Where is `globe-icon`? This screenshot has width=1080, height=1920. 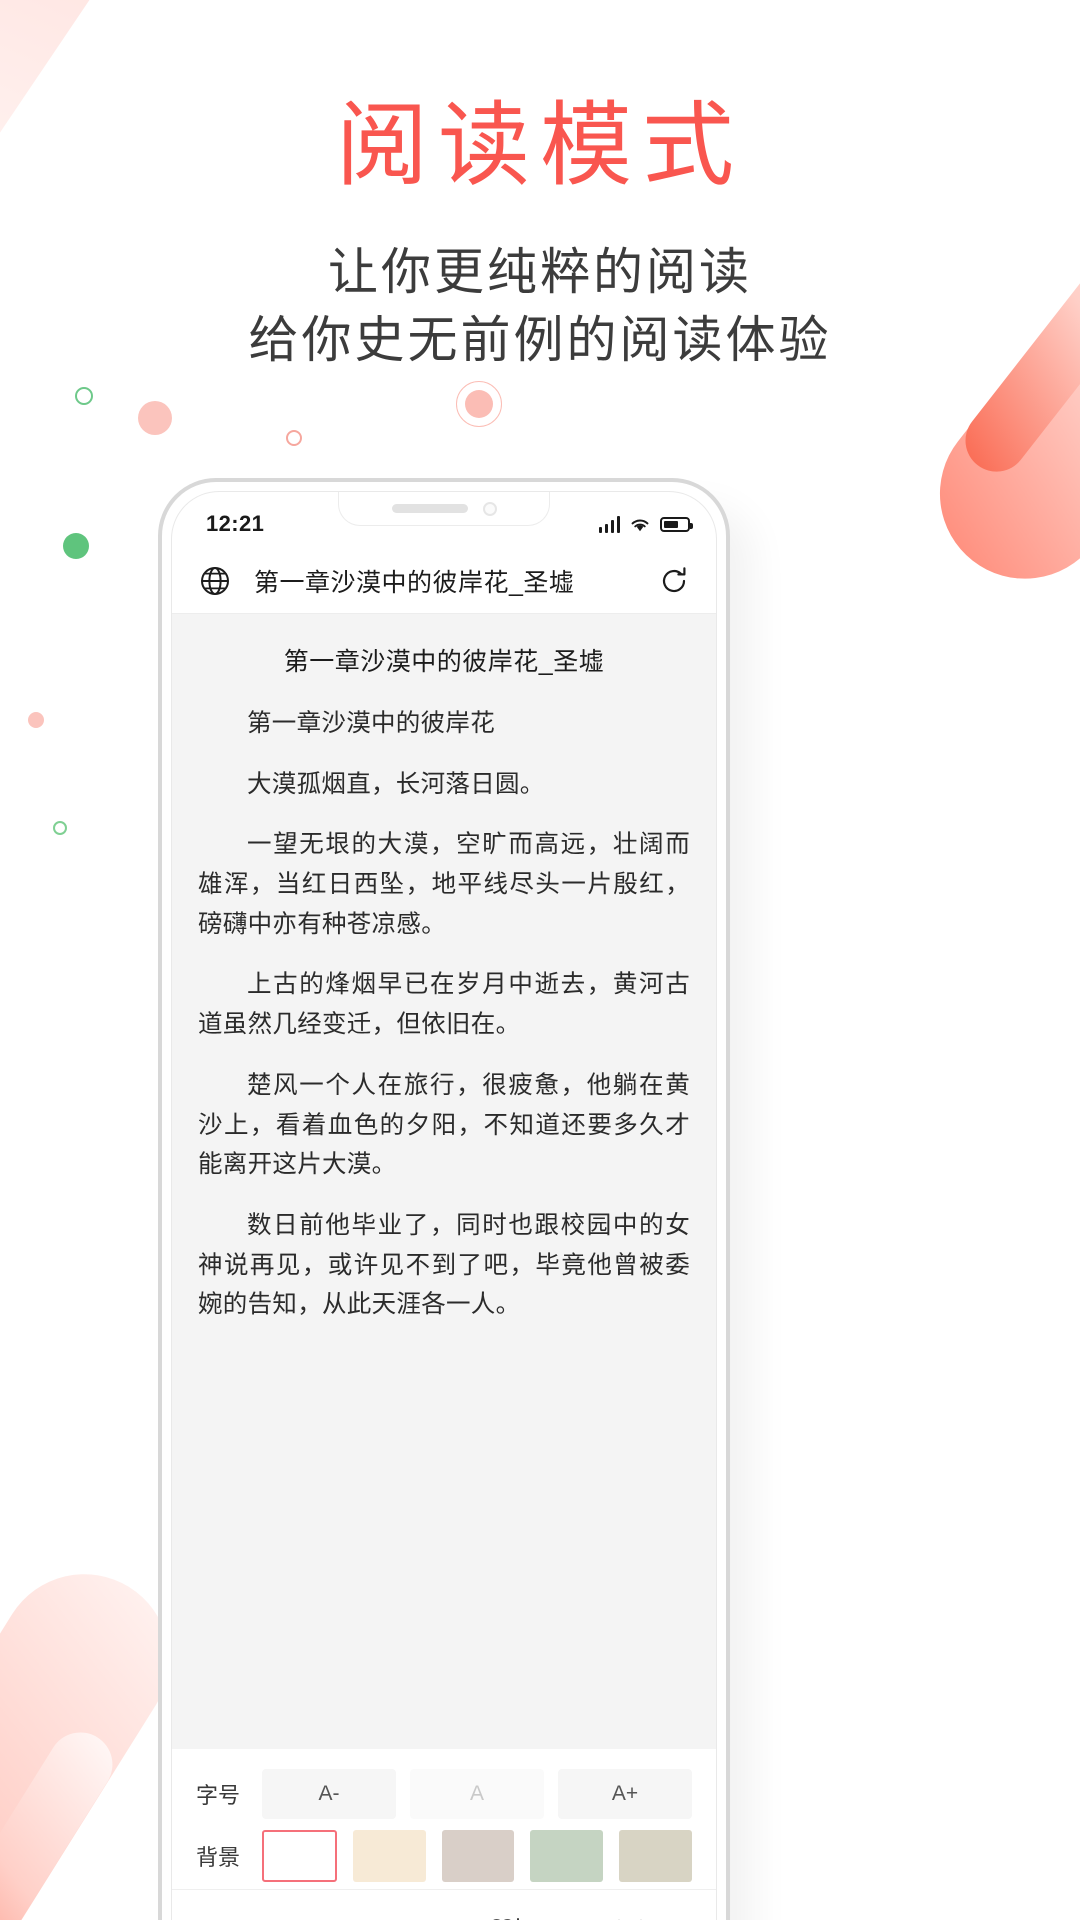 globe-icon is located at coordinates (215, 581).